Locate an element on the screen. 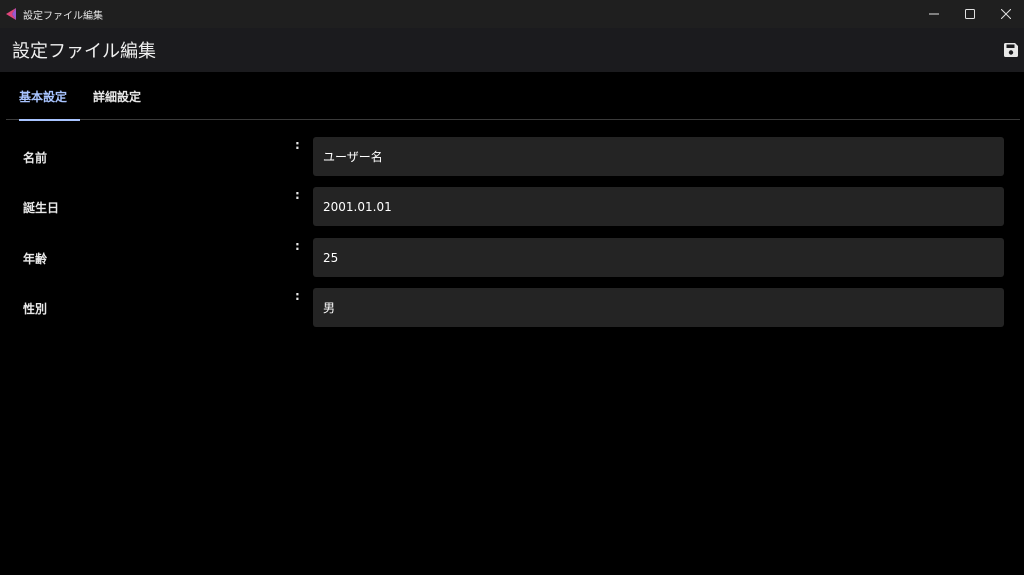  gender-input is located at coordinates (658, 307).